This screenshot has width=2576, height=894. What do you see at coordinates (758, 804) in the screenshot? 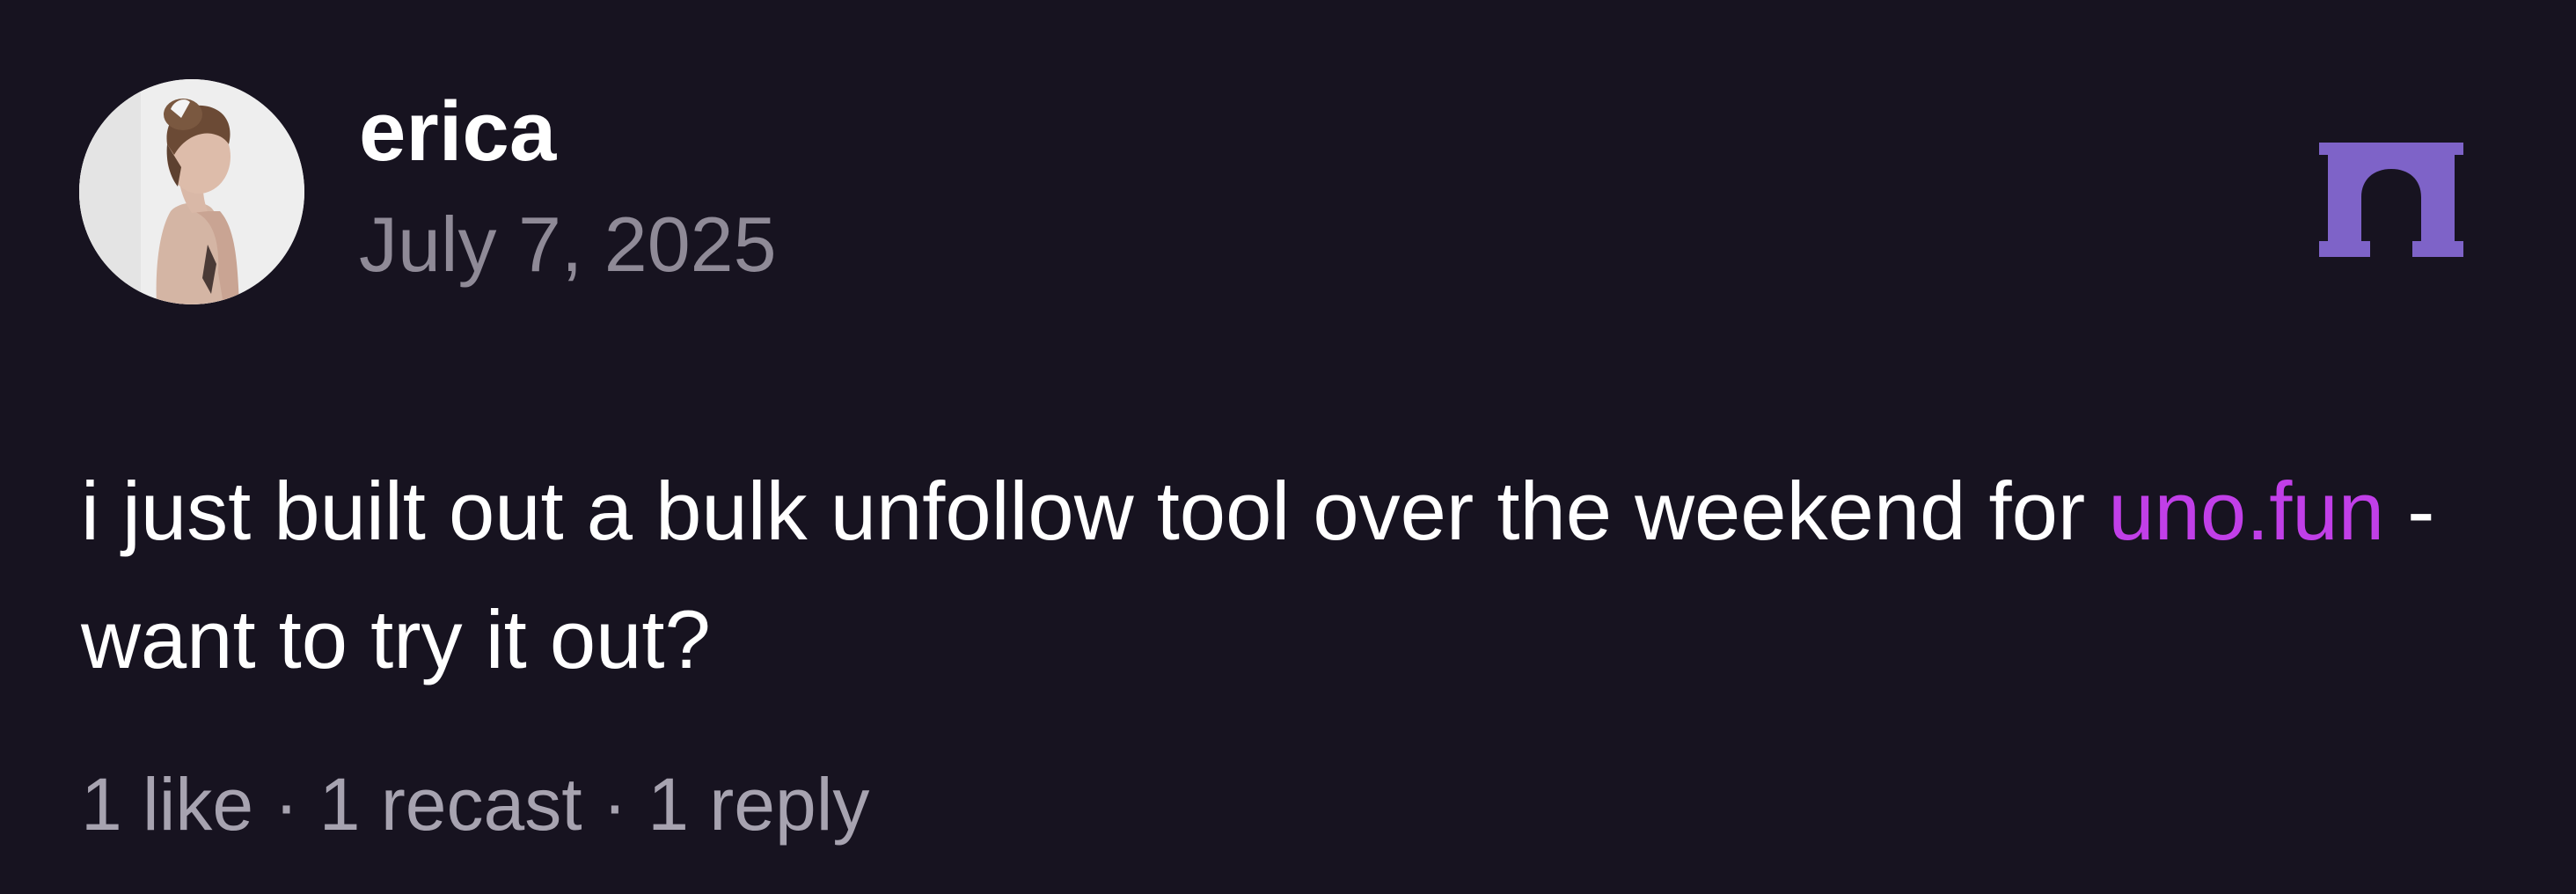
I see `replies-count: 1 reply` at bounding box center [758, 804].